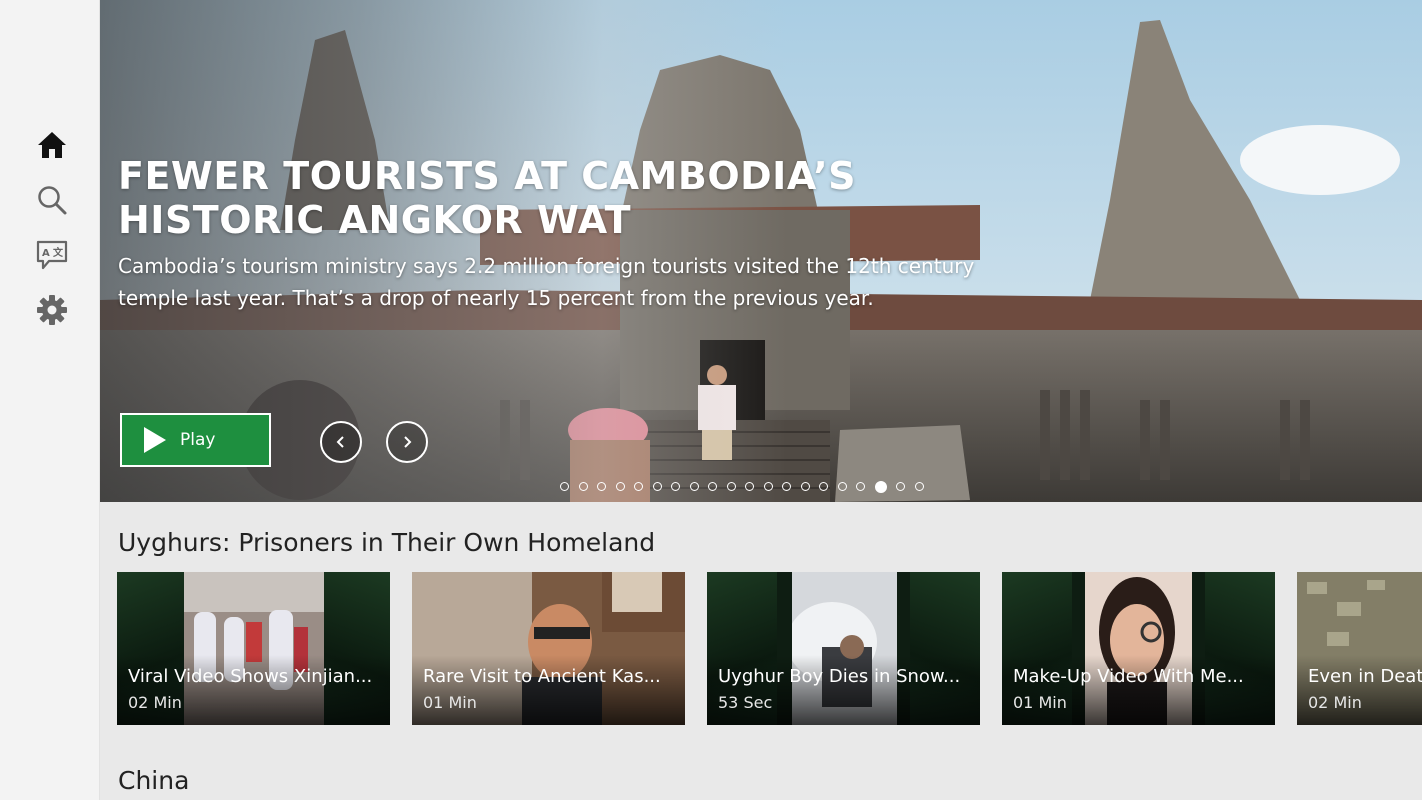 The width and height of the screenshot is (1422, 800). I want to click on sidebar: A 文, so click(50, 400).